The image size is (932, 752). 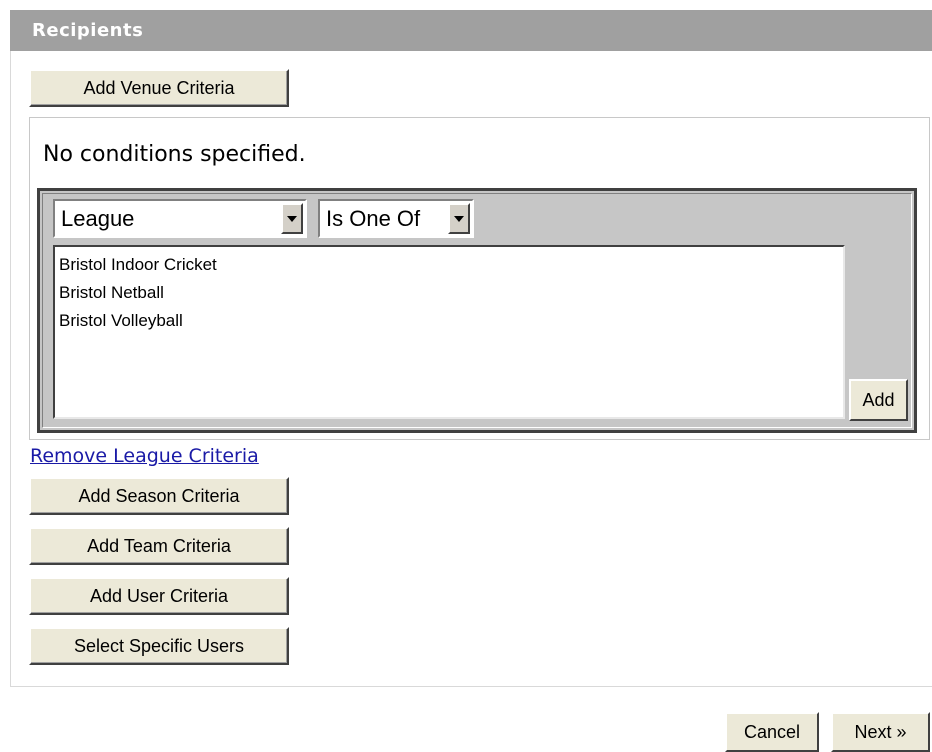 I want to click on add-venue-criteria-button: Add Venue Criteria, so click(x=159, y=88).